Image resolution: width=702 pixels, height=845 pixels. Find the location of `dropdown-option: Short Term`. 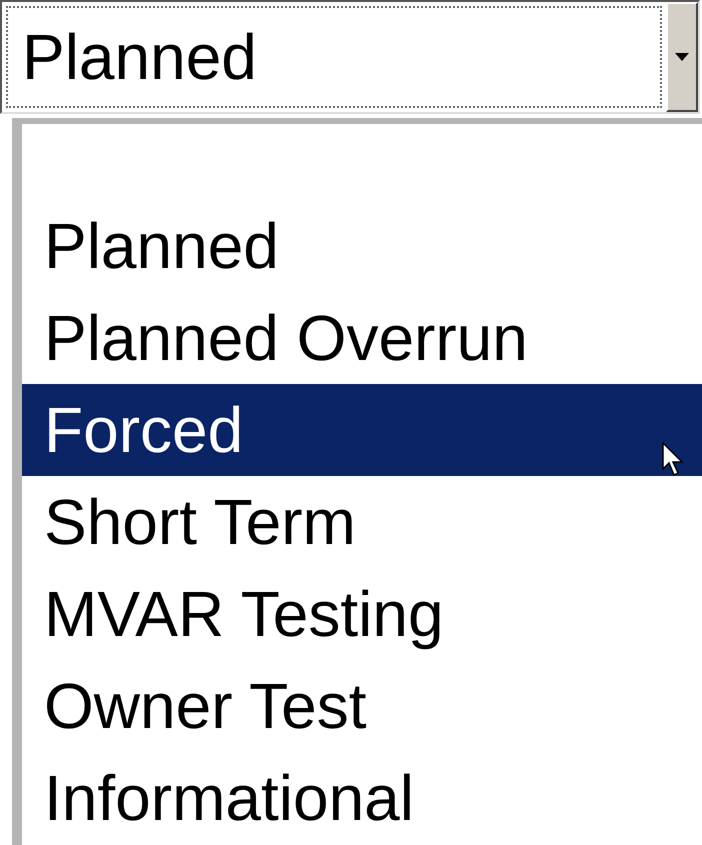

dropdown-option: Short Term is located at coordinates (362, 522).